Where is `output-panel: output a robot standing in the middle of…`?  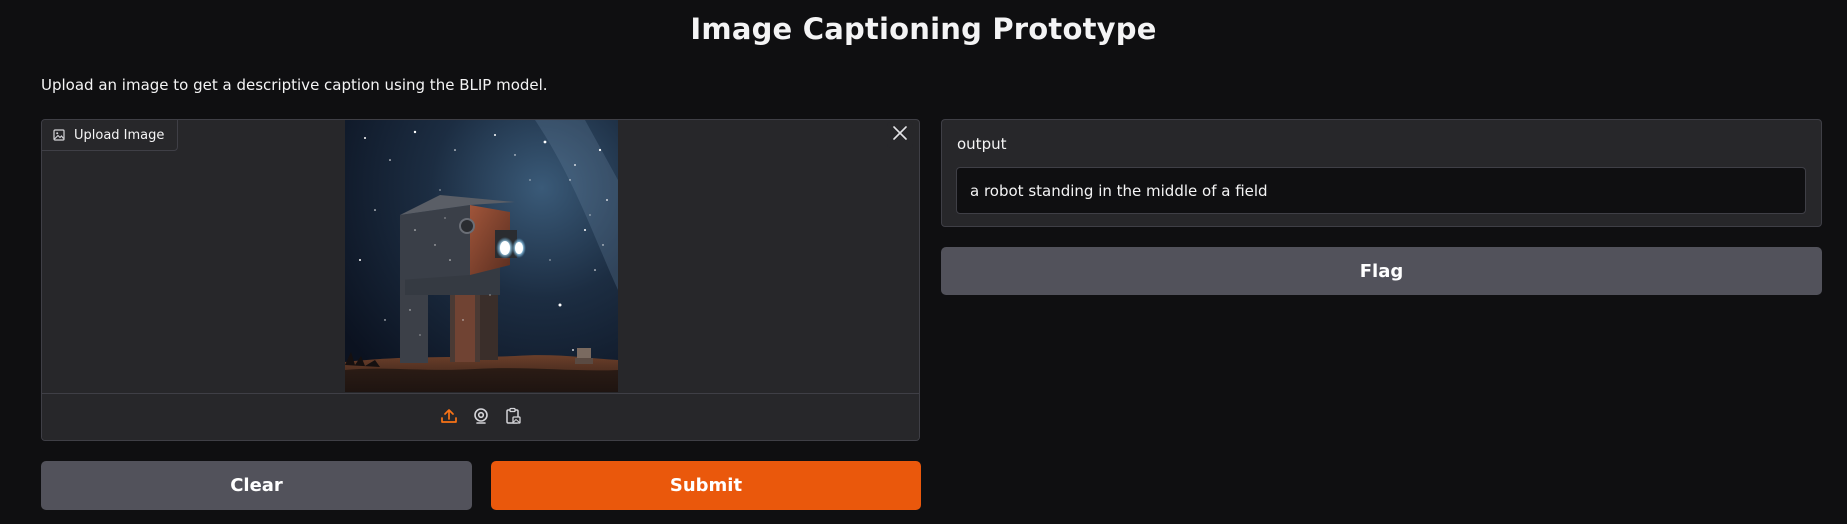 output-panel: output a robot standing in the middle of… is located at coordinates (1381, 173).